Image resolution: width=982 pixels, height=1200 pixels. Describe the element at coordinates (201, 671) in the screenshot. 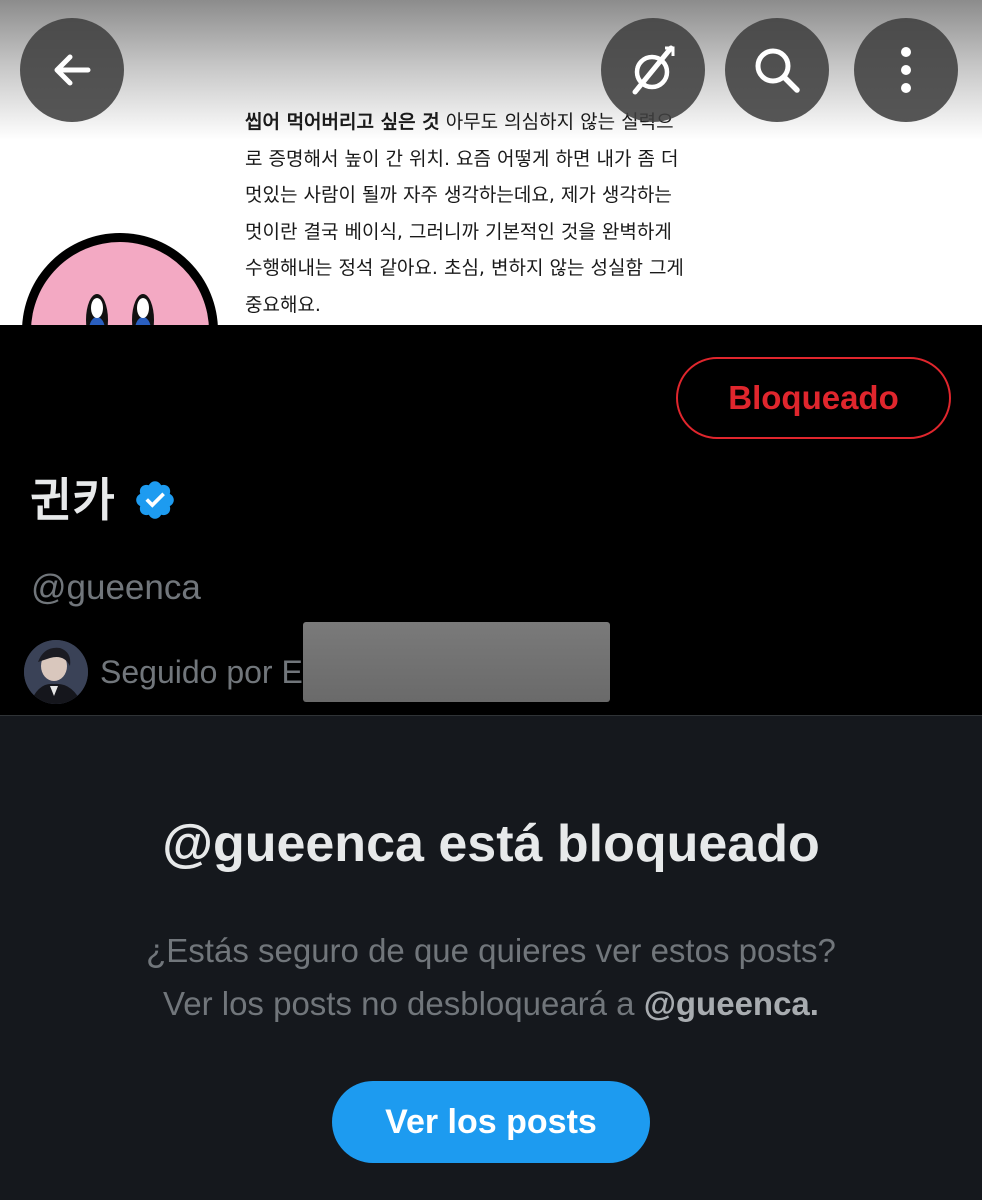

I see `followed-by-text: Seguido por E` at that location.